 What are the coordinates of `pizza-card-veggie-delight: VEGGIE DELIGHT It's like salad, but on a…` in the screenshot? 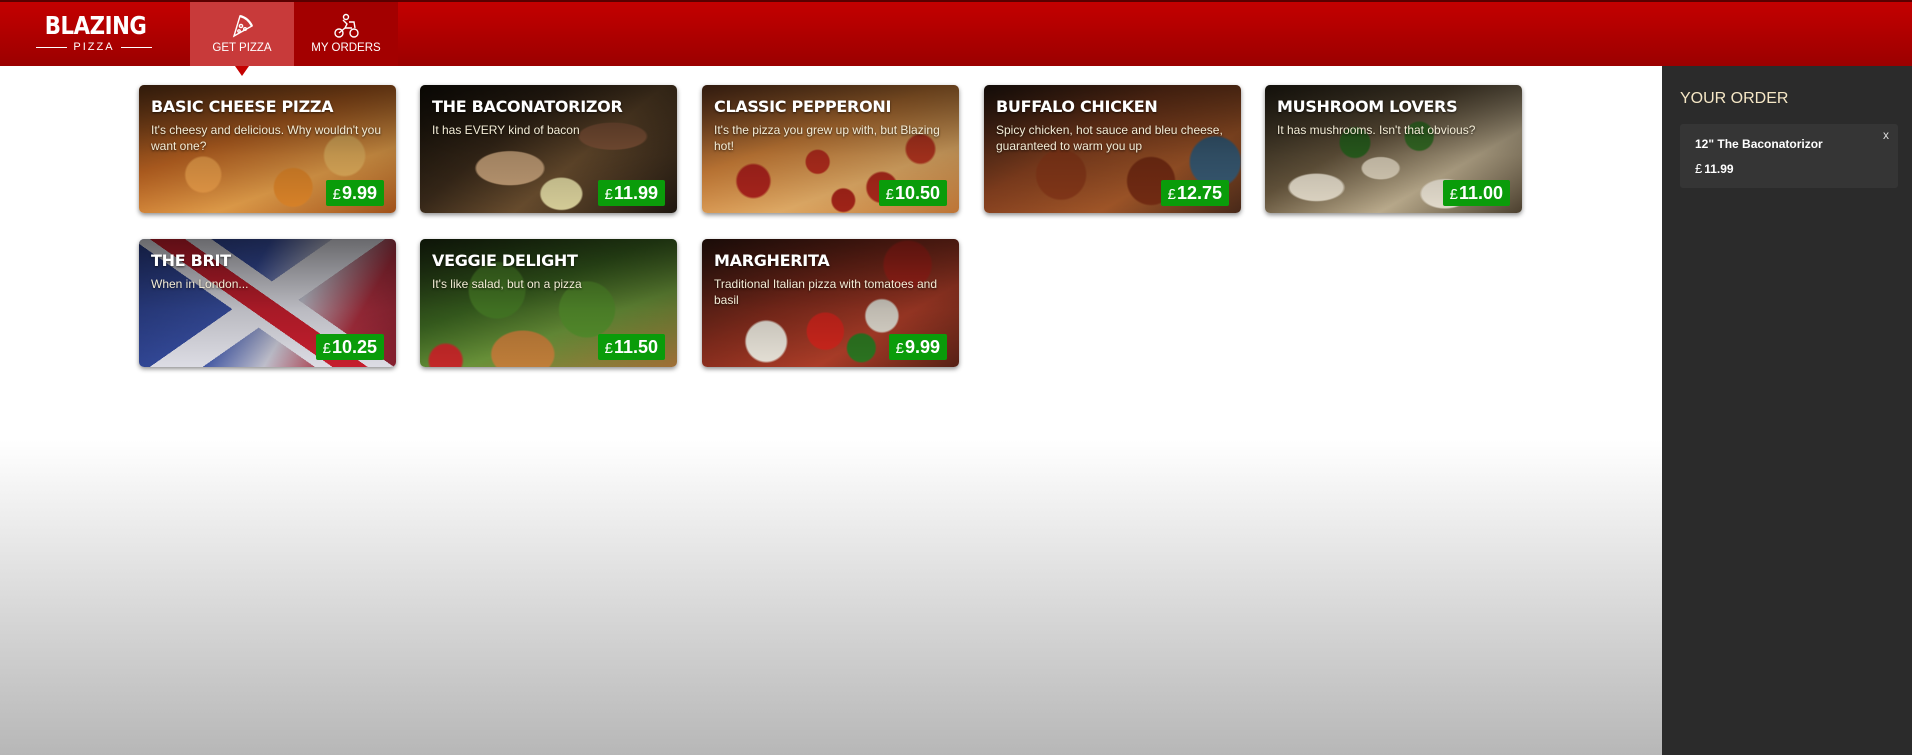 It's located at (548, 303).